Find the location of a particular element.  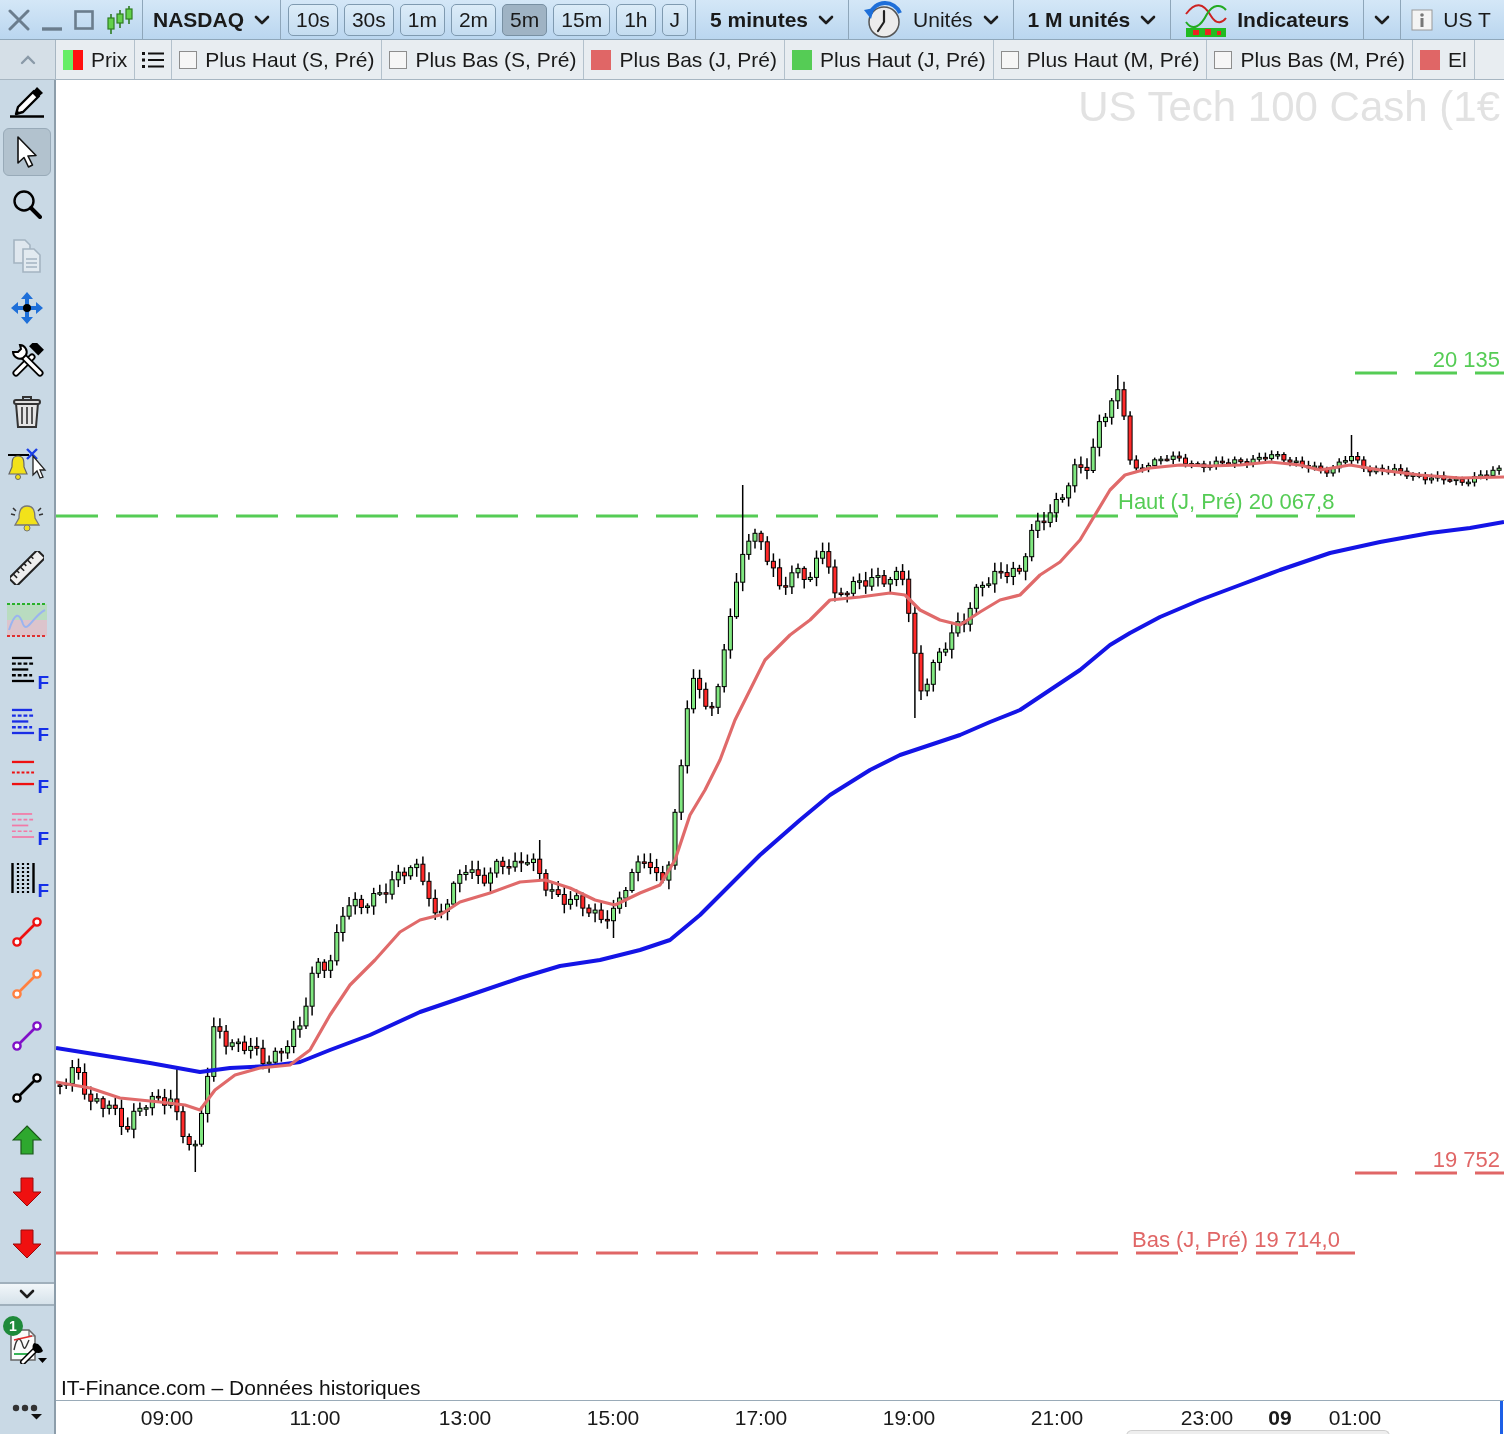

more-icon is located at coordinates (27, 1412).